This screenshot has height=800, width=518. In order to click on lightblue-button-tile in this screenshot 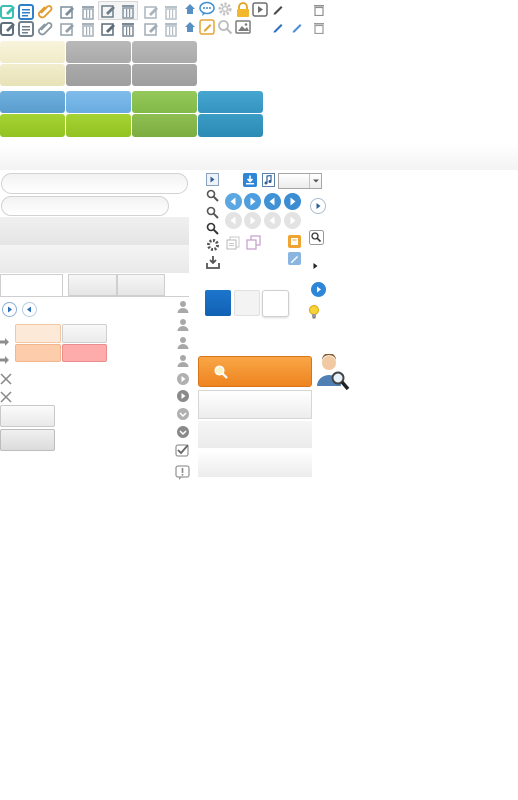, I will do `click(98, 102)`.